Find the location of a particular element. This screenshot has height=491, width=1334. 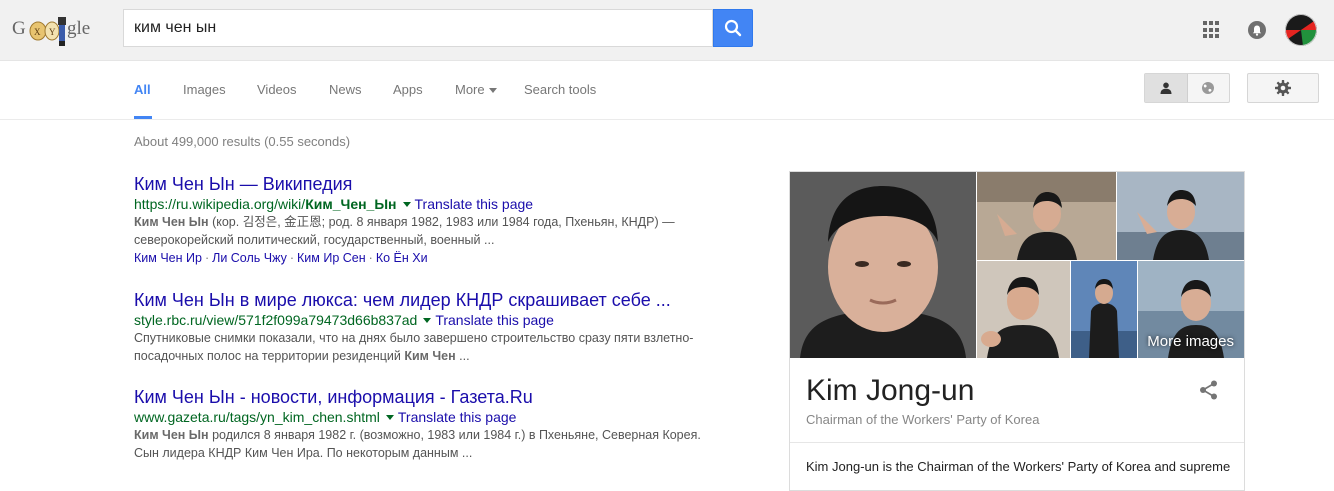

sitelink: Ким Чен Ир is located at coordinates (168, 258).